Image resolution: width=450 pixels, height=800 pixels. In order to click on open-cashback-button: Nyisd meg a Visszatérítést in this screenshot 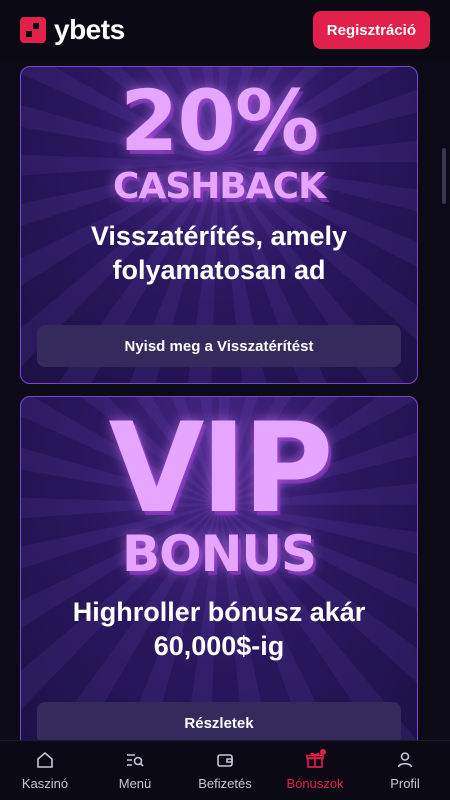, I will do `click(219, 346)`.